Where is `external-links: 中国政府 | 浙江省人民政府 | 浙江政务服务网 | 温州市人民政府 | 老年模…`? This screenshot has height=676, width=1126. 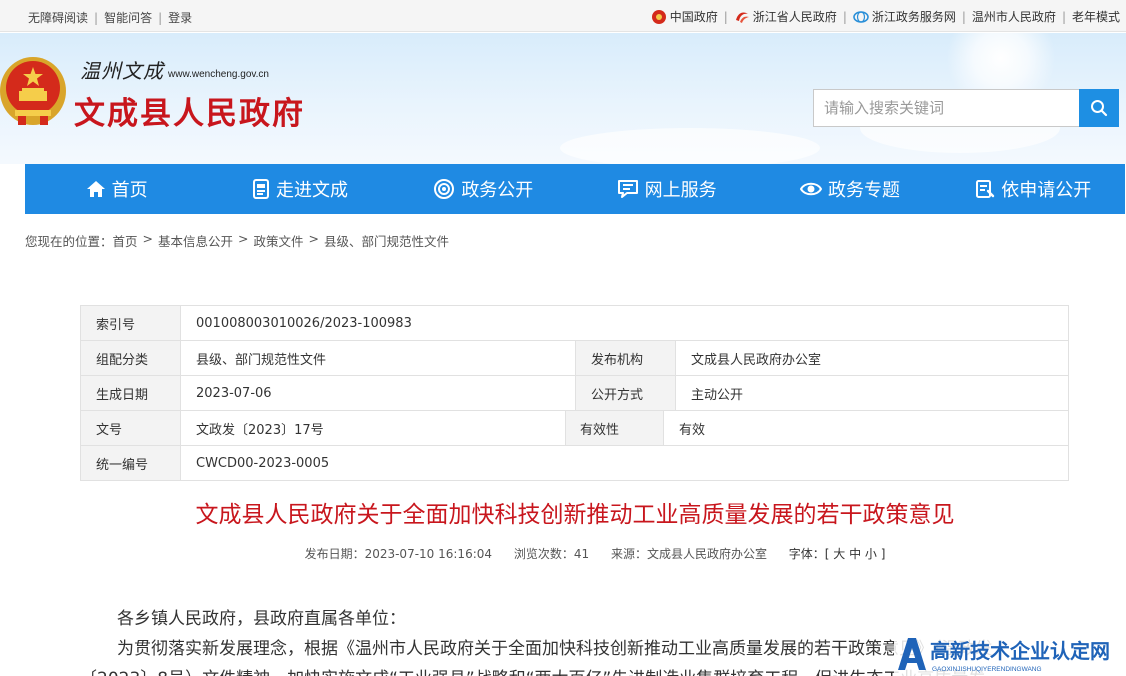
external-links: 中国政府 | 浙江省人民政府 | 浙江政务服务网 | 温州市人民政府 | 老年模… is located at coordinates (885, 16).